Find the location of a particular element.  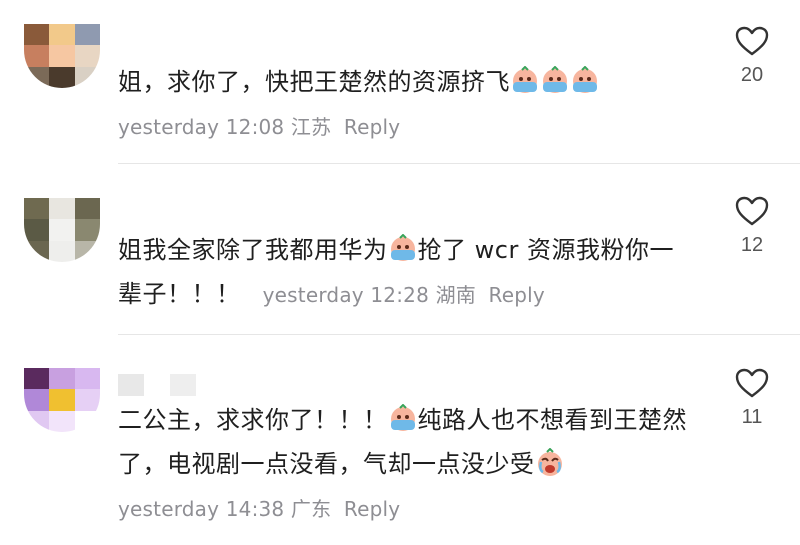

like-area: 12 is located at coordinates (752, 226).